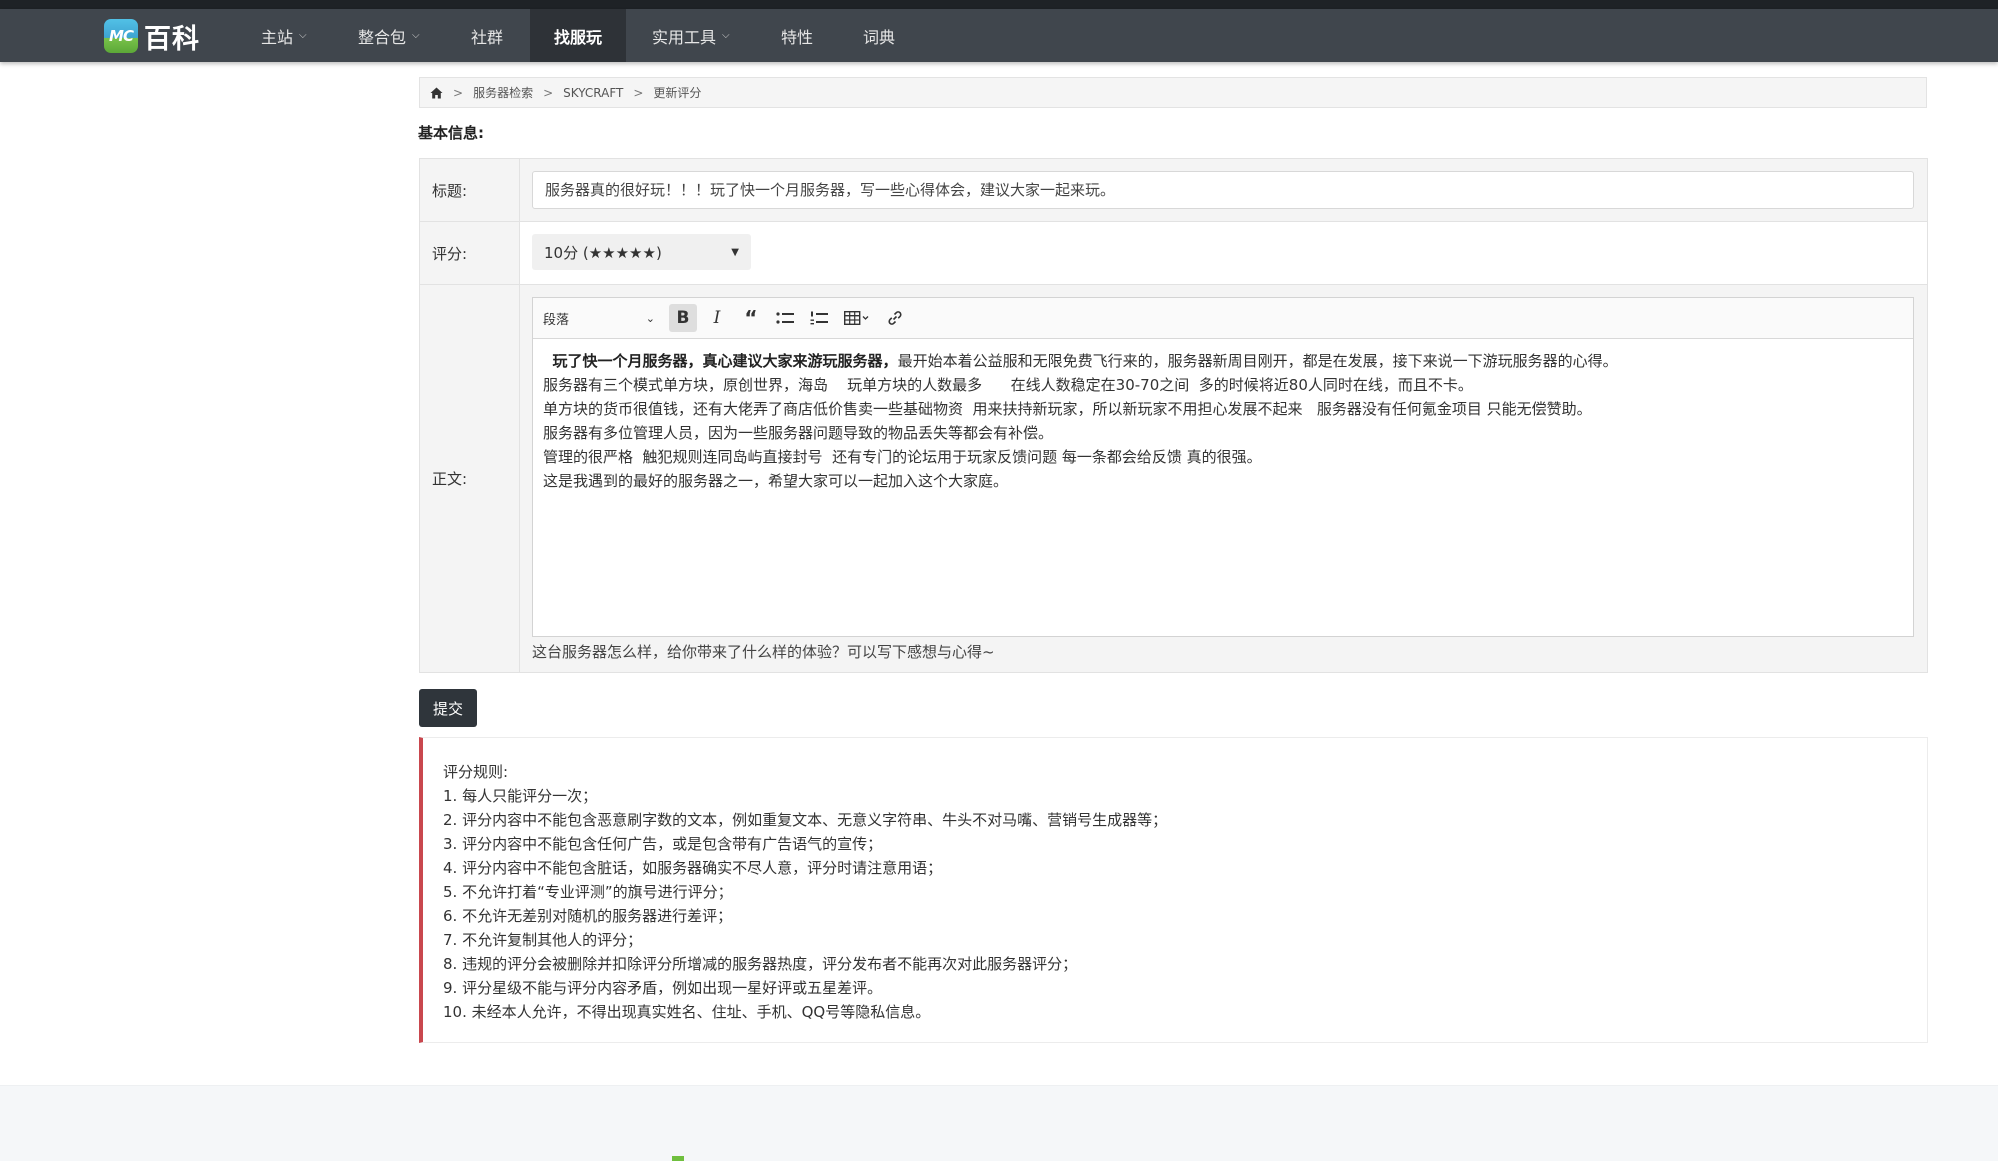  I want to click on nav-item-label: 社群, so click(487, 37).